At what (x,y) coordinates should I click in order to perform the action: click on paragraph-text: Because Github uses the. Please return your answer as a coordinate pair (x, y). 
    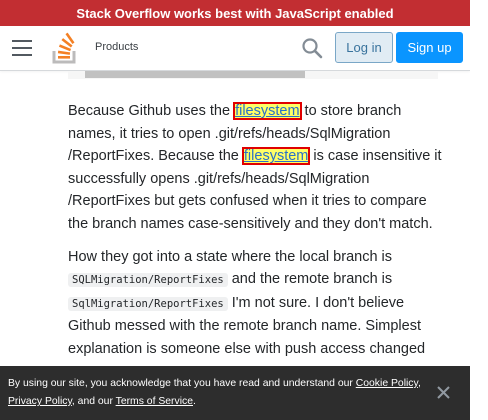
    Looking at the image, I should click on (151, 111).